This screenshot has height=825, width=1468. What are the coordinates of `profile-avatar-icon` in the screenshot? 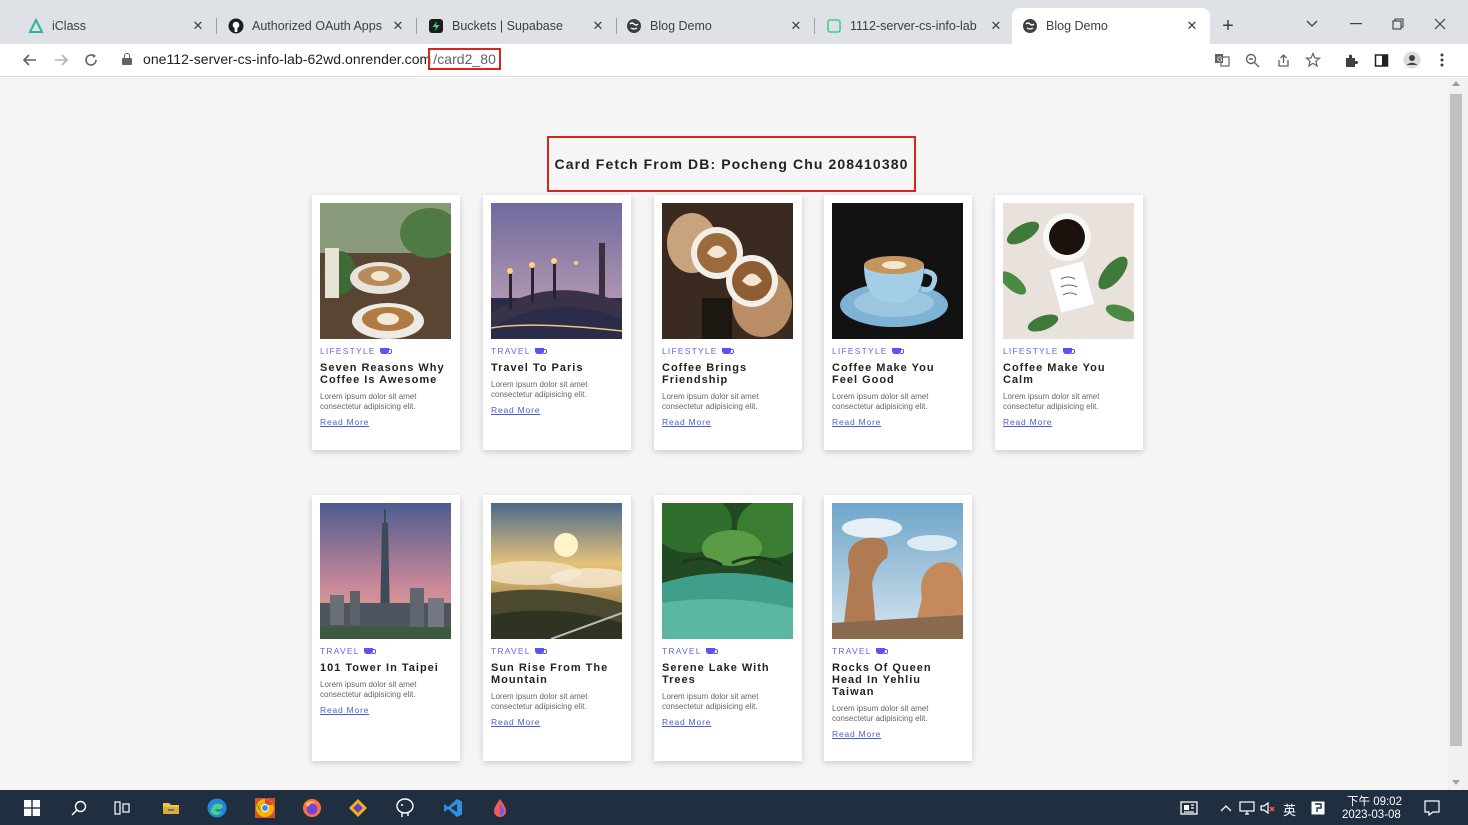 It's located at (1412, 60).